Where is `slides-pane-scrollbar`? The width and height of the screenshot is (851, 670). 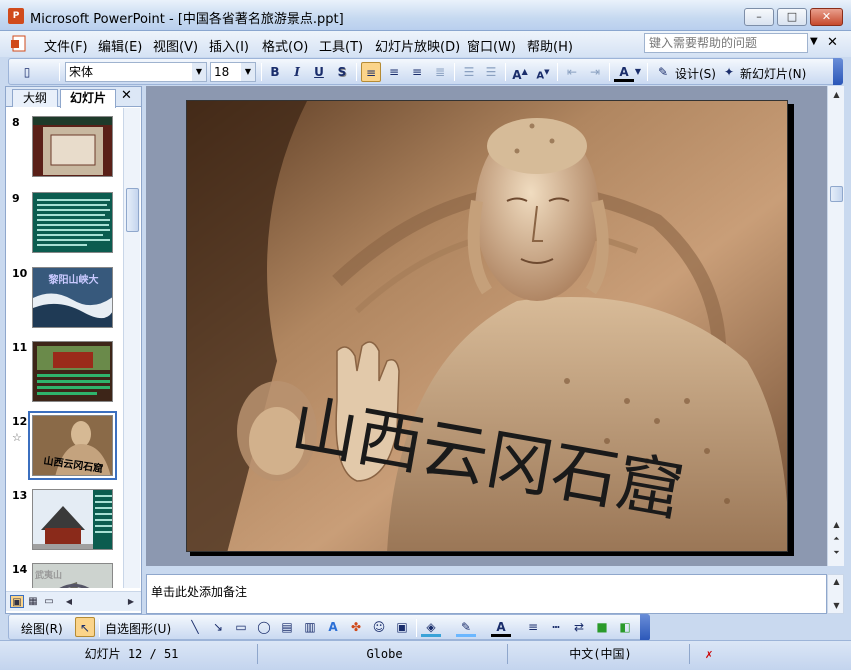 slides-pane-scrollbar is located at coordinates (131, 348).